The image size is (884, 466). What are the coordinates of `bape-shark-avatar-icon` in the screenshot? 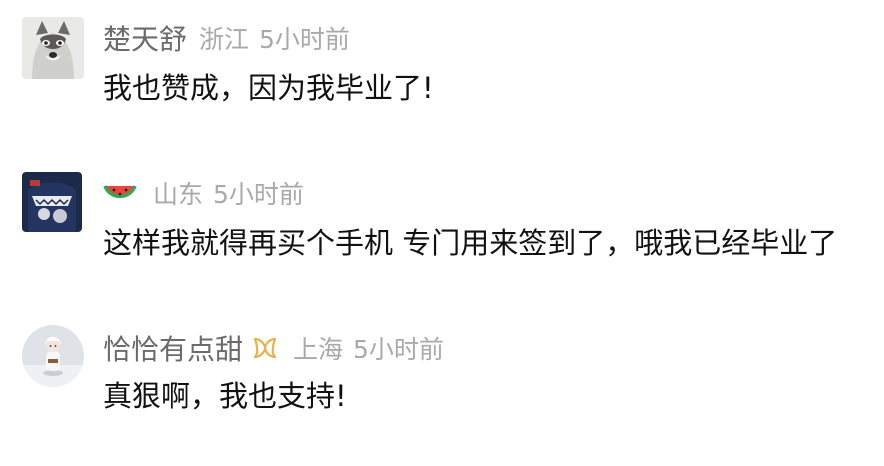 It's located at (52, 202).